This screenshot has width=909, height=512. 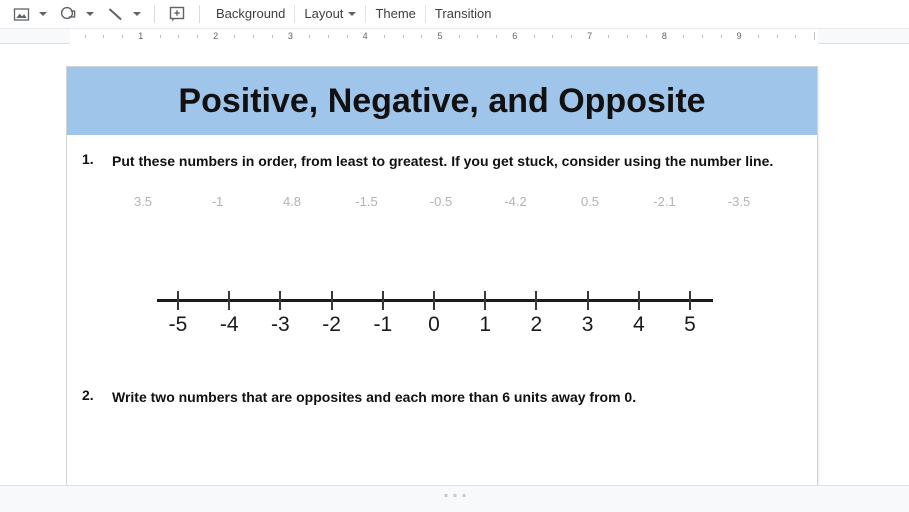 I want to click on insert-line-button, so click(x=115, y=14).